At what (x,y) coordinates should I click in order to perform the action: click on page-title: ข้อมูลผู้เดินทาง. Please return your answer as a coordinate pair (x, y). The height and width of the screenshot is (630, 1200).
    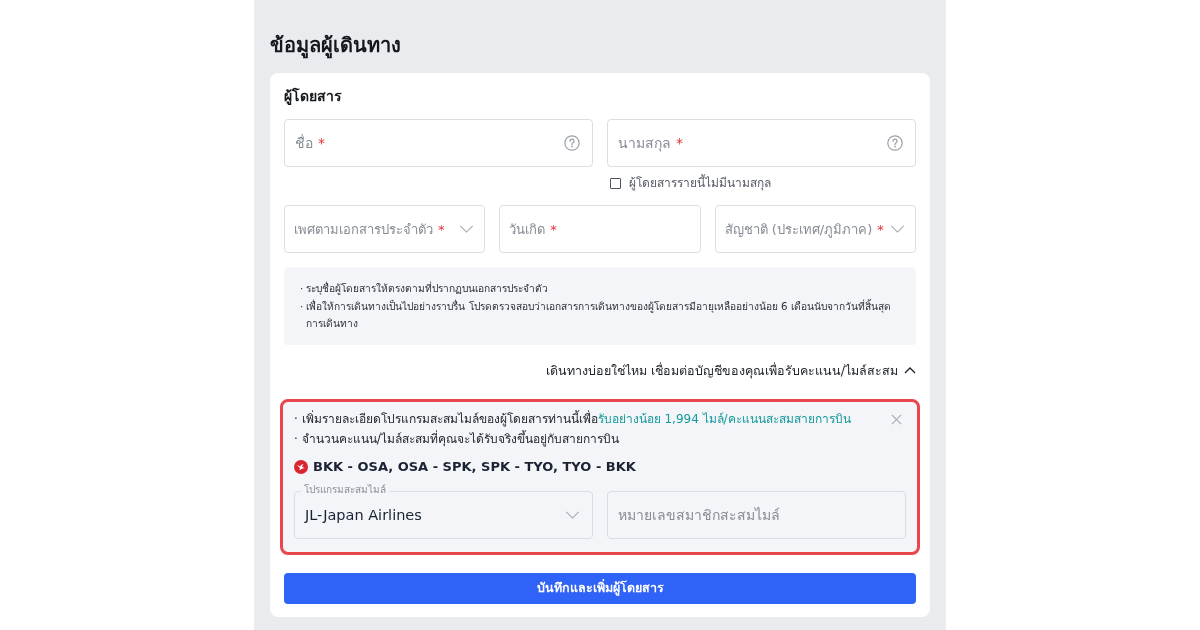
    Looking at the image, I should click on (335, 46).